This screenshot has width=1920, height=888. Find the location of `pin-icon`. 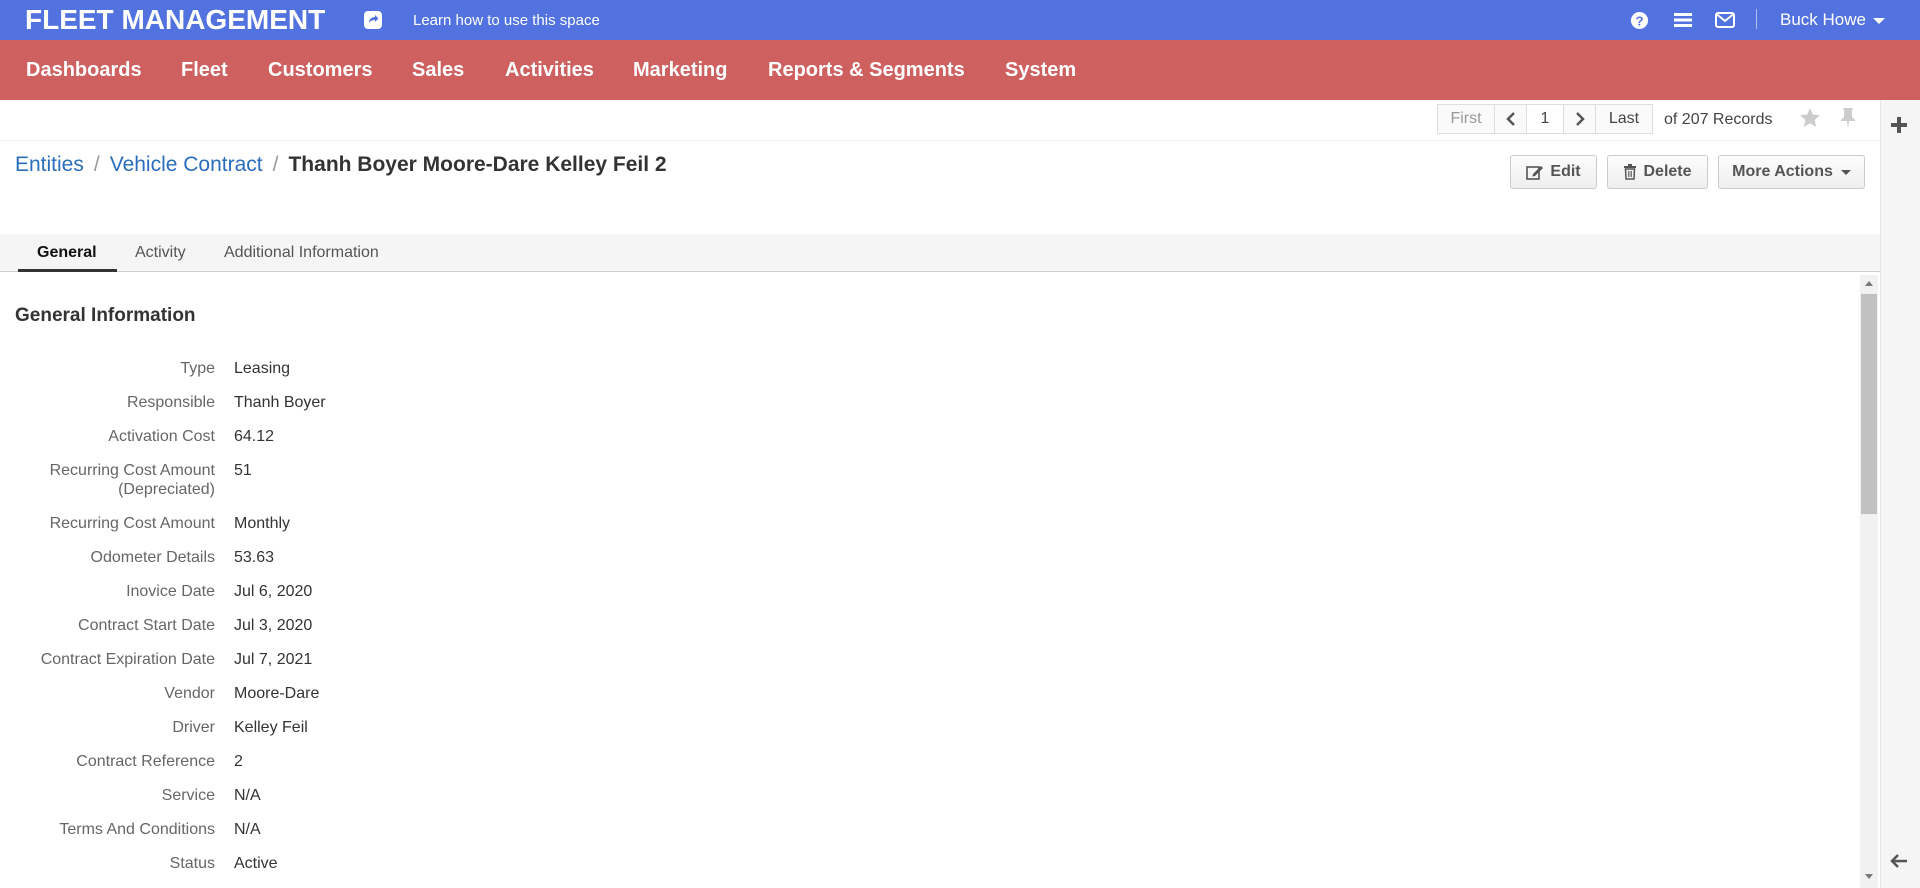

pin-icon is located at coordinates (1848, 121).